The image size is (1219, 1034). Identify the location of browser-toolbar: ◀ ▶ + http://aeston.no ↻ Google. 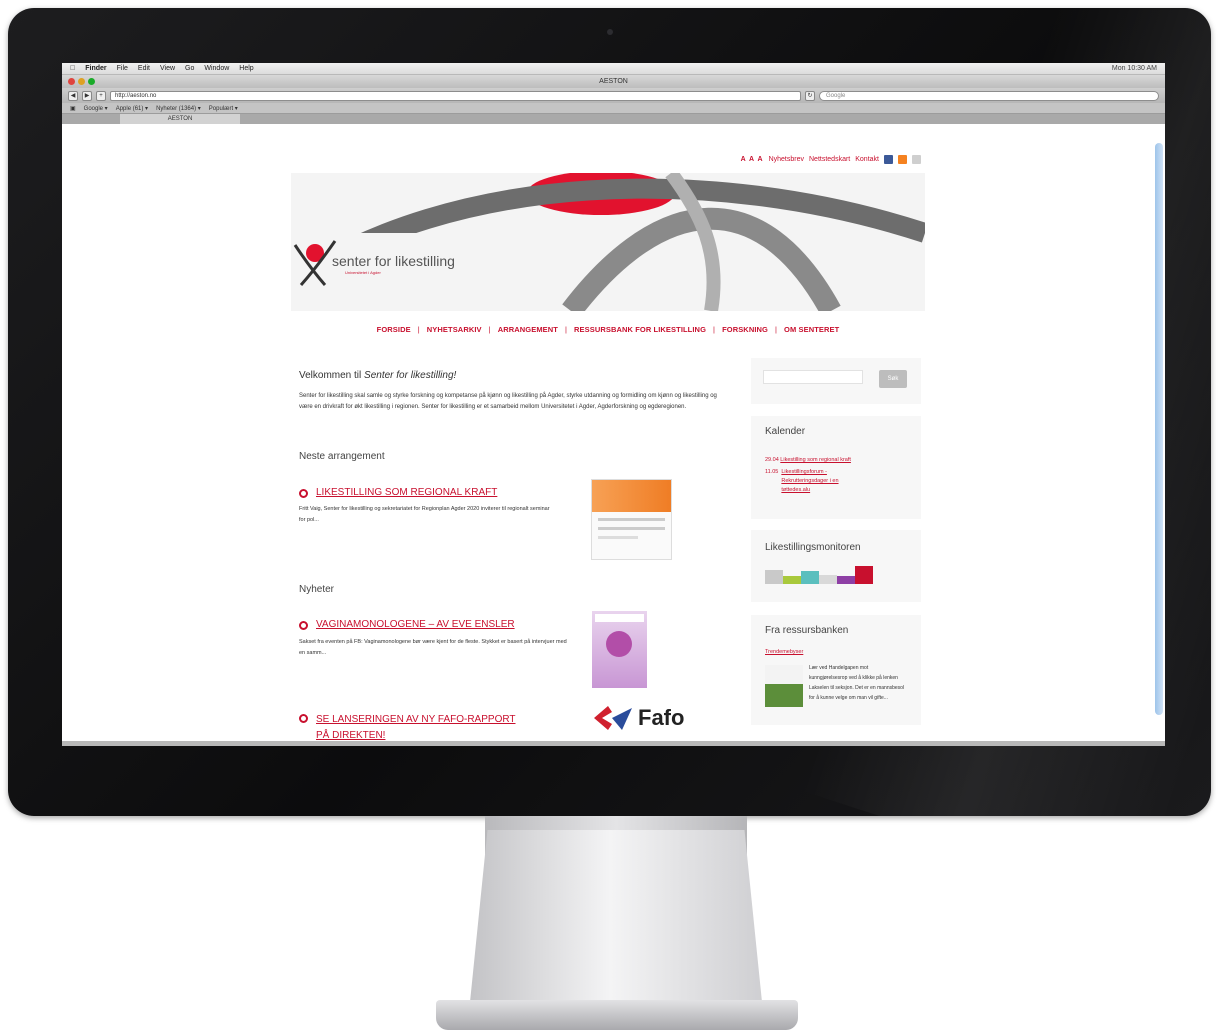
(613, 95).